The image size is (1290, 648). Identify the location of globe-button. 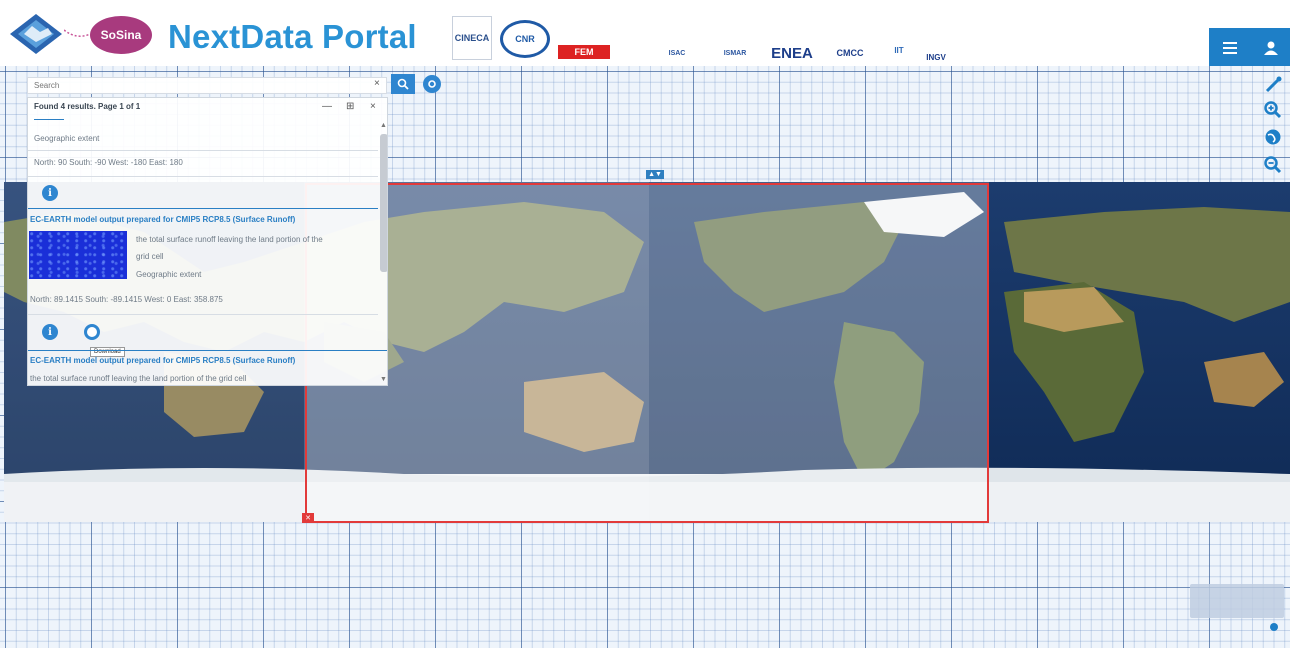
(1273, 137).